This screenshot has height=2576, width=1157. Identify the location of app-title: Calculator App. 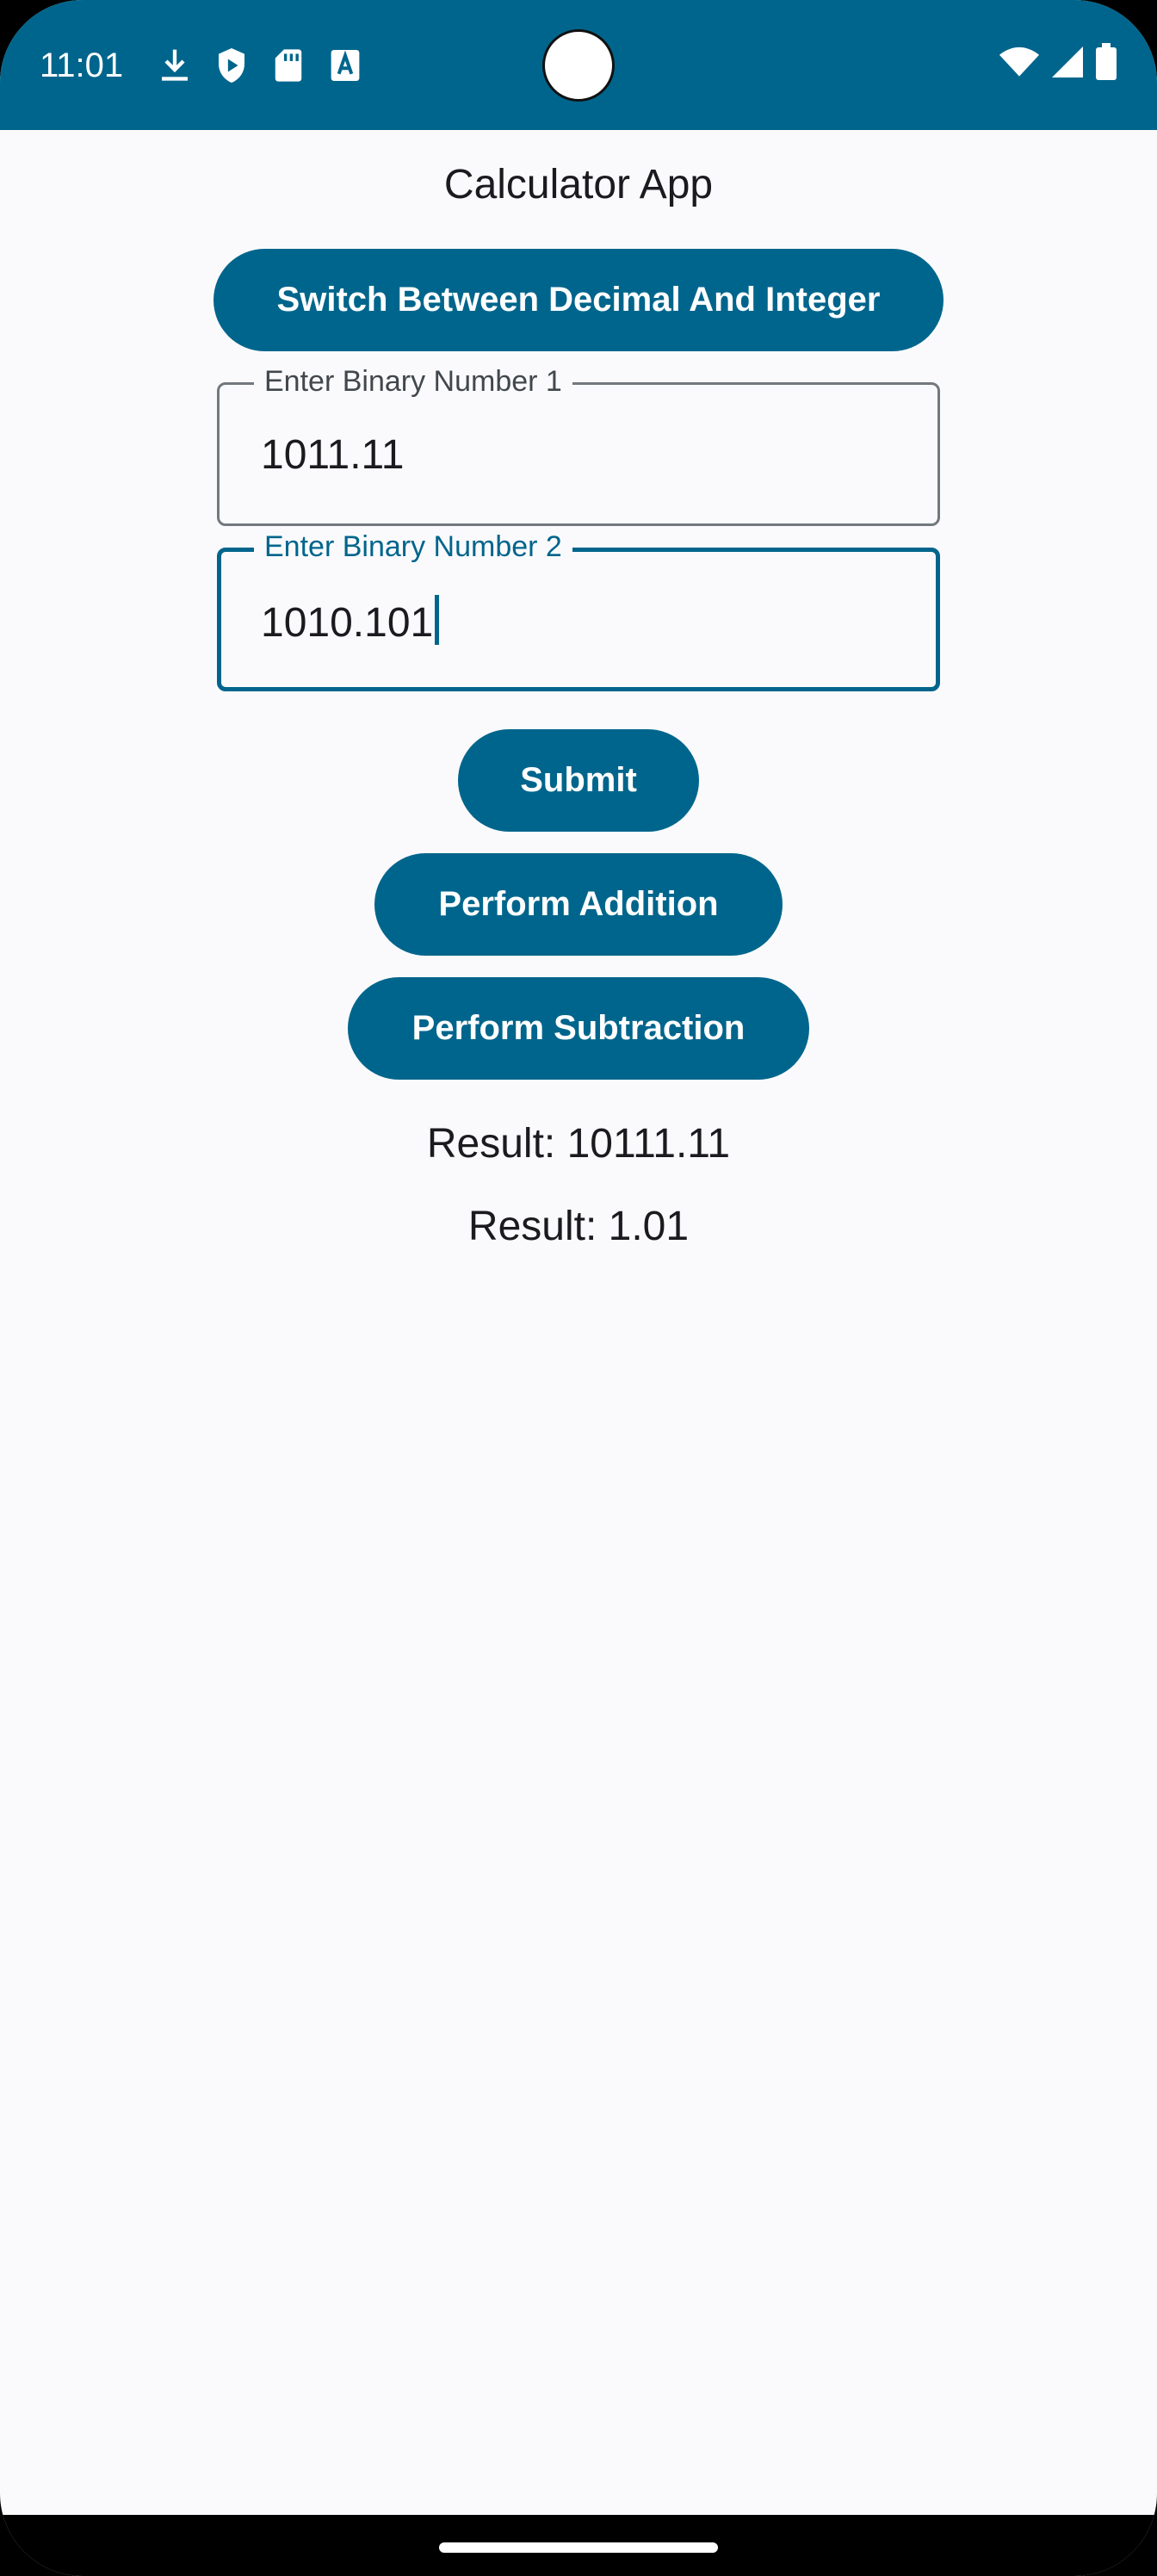
(579, 184).